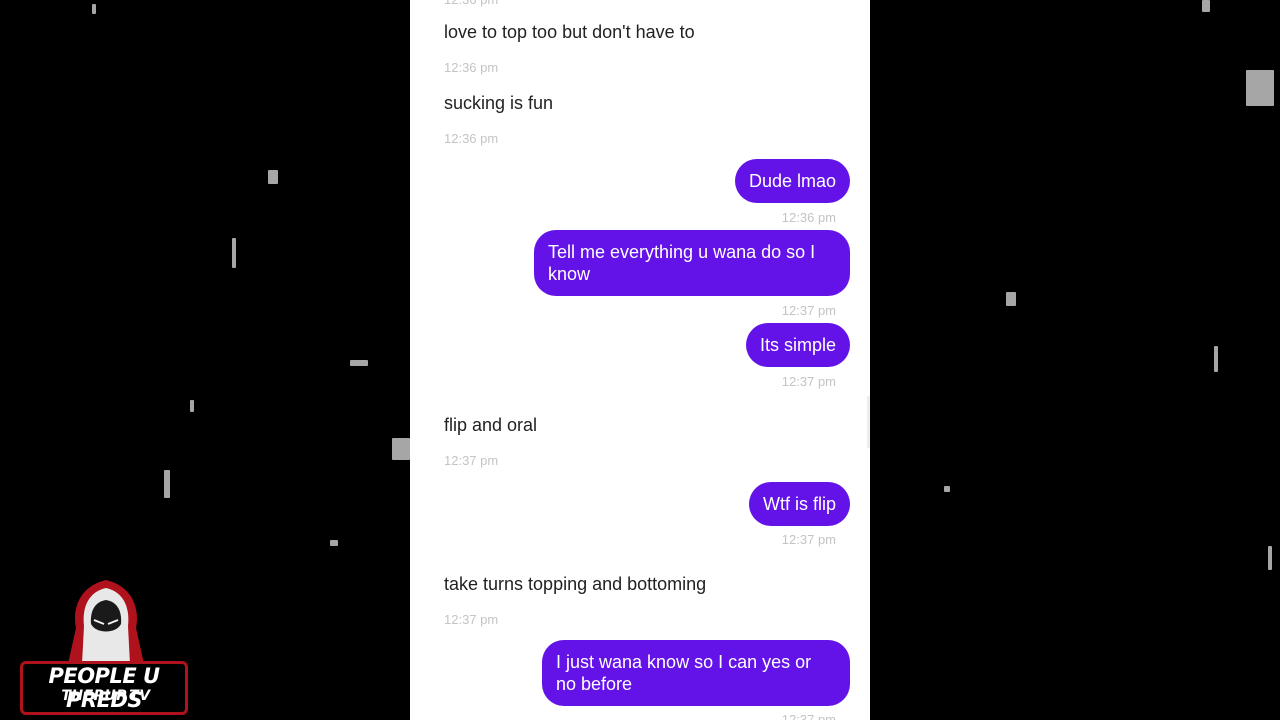 This screenshot has height=720, width=1280. Describe the element at coordinates (569, 32) in the screenshot. I see `incoming-message-text: love to top too but don't have to` at that location.